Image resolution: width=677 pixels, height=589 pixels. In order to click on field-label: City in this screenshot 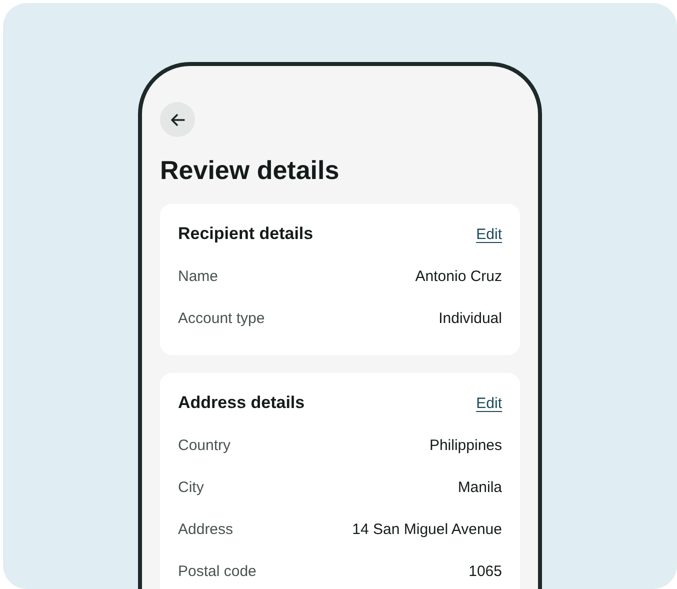, I will do `click(191, 487)`.